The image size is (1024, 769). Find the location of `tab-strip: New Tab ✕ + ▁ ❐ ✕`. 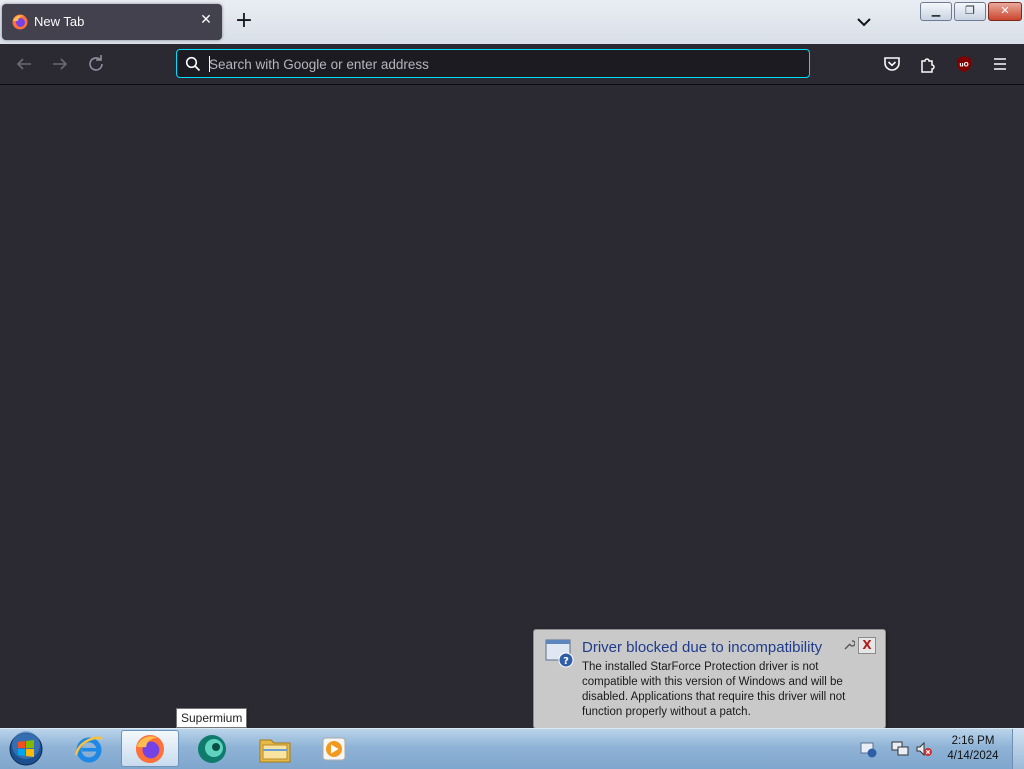

tab-strip: New Tab ✕ + ▁ ❐ ✕ is located at coordinates (512, 22).